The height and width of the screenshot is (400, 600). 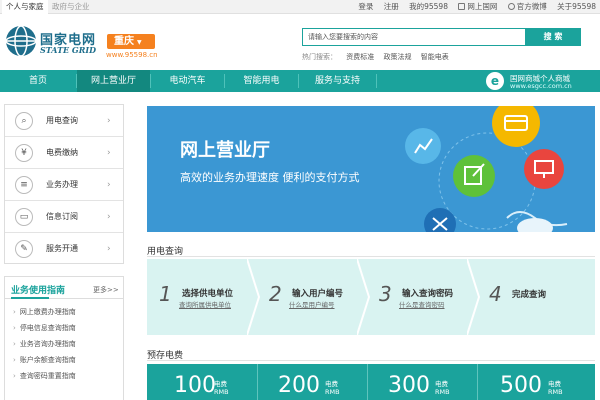 What do you see at coordinates (391, 6) in the screenshot?
I see `register-link: 注册` at bounding box center [391, 6].